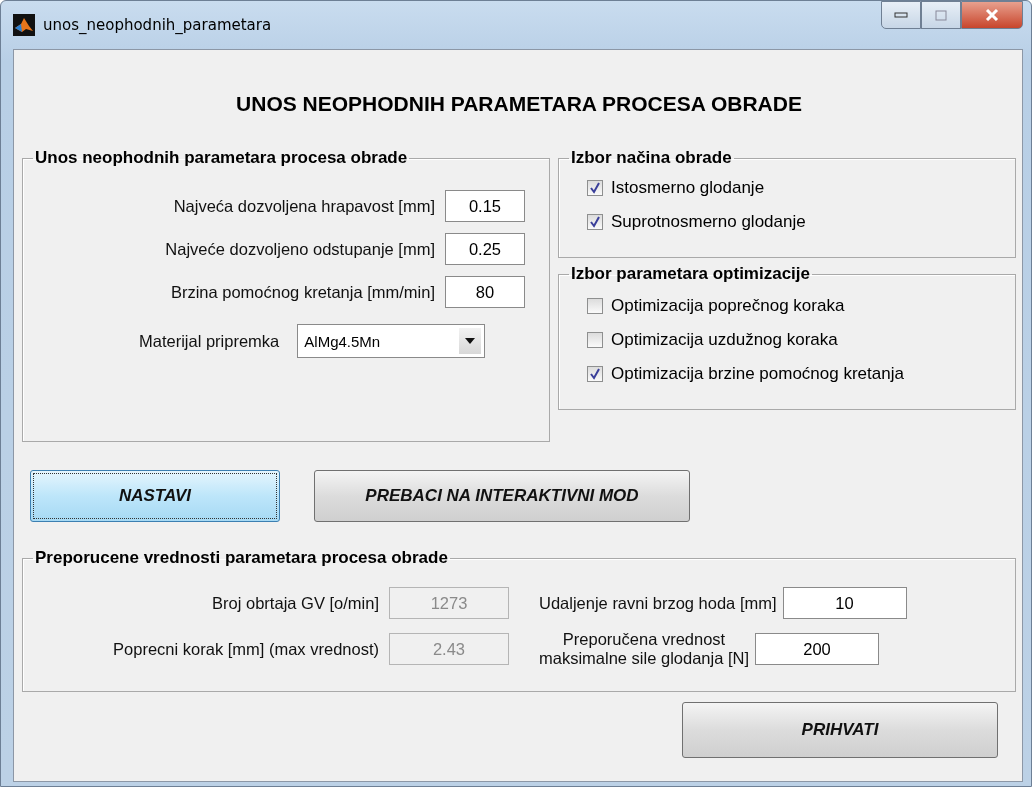 The image size is (1032, 787). I want to click on panel-title: Preporucene vrednosti parametara procesa obrade, so click(241, 558).